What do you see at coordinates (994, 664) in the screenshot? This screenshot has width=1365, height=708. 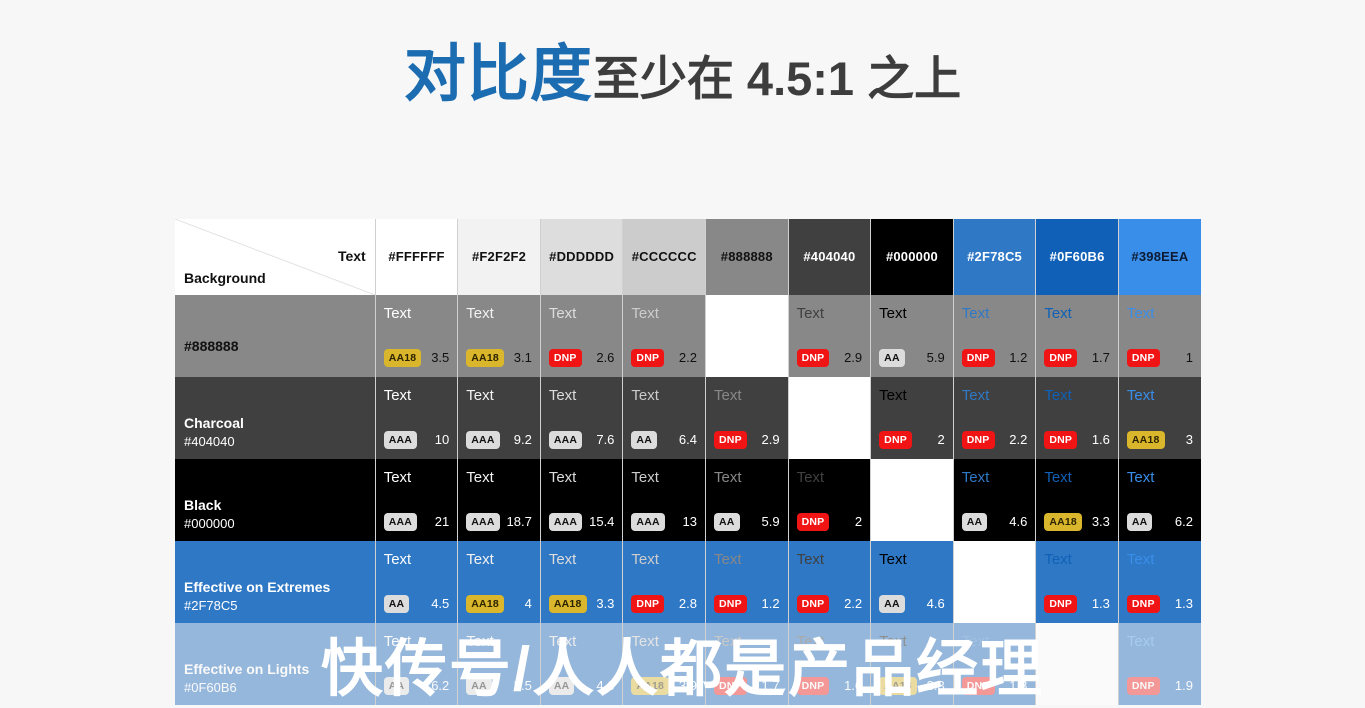 I see `matrix-cell: Text DNP 1.3` at bounding box center [994, 664].